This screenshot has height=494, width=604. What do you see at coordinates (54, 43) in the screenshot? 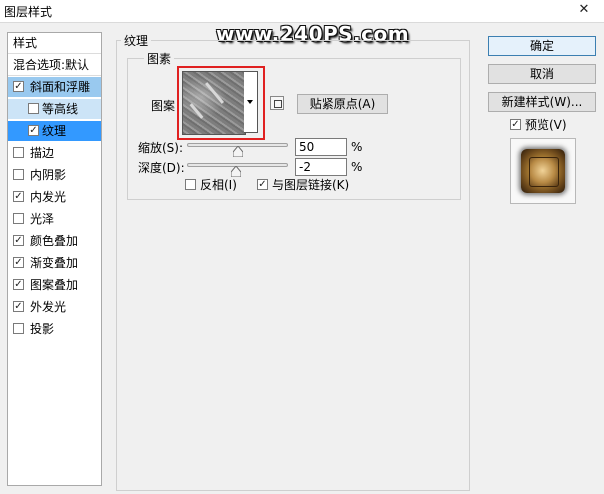
I see `style-list-header: 样式` at bounding box center [54, 43].